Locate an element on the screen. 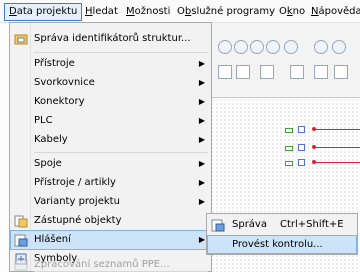 Image resolution: width=360 pixels, height=272 pixels. forward-icon is located at coordinates (339, 47).